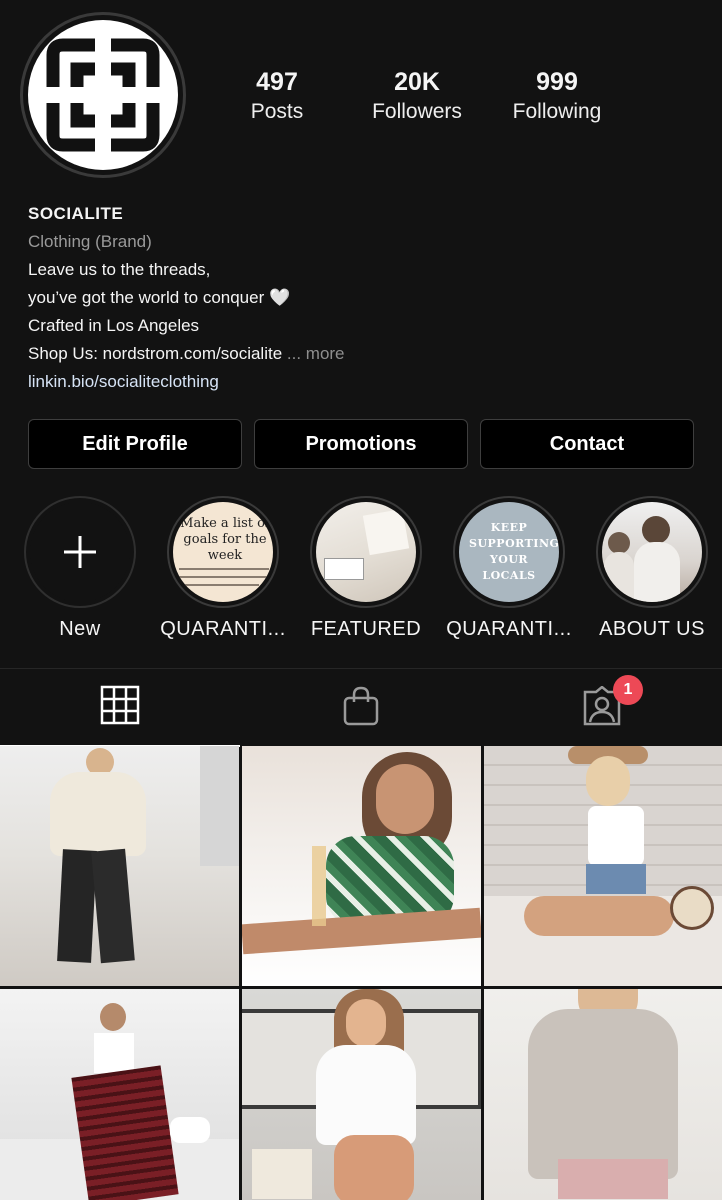  Describe the element at coordinates (628, 690) in the screenshot. I see `notification-badge: 1` at that location.